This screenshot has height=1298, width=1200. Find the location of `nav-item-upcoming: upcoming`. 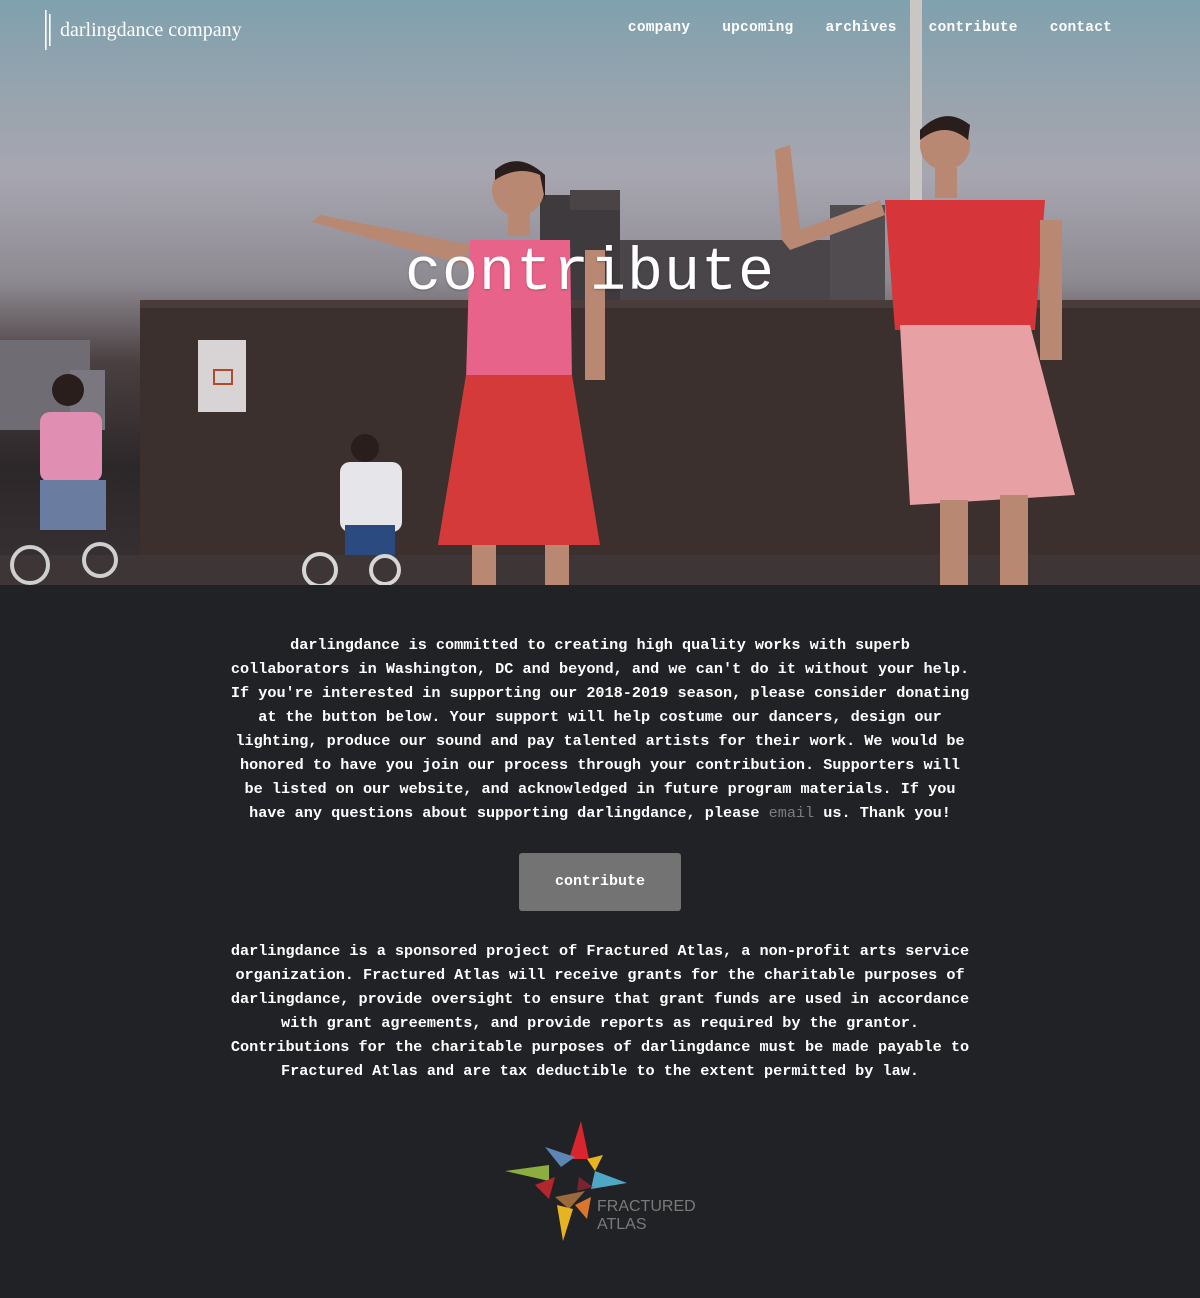

nav-item-upcoming: upcoming is located at coordinates (757, 28).